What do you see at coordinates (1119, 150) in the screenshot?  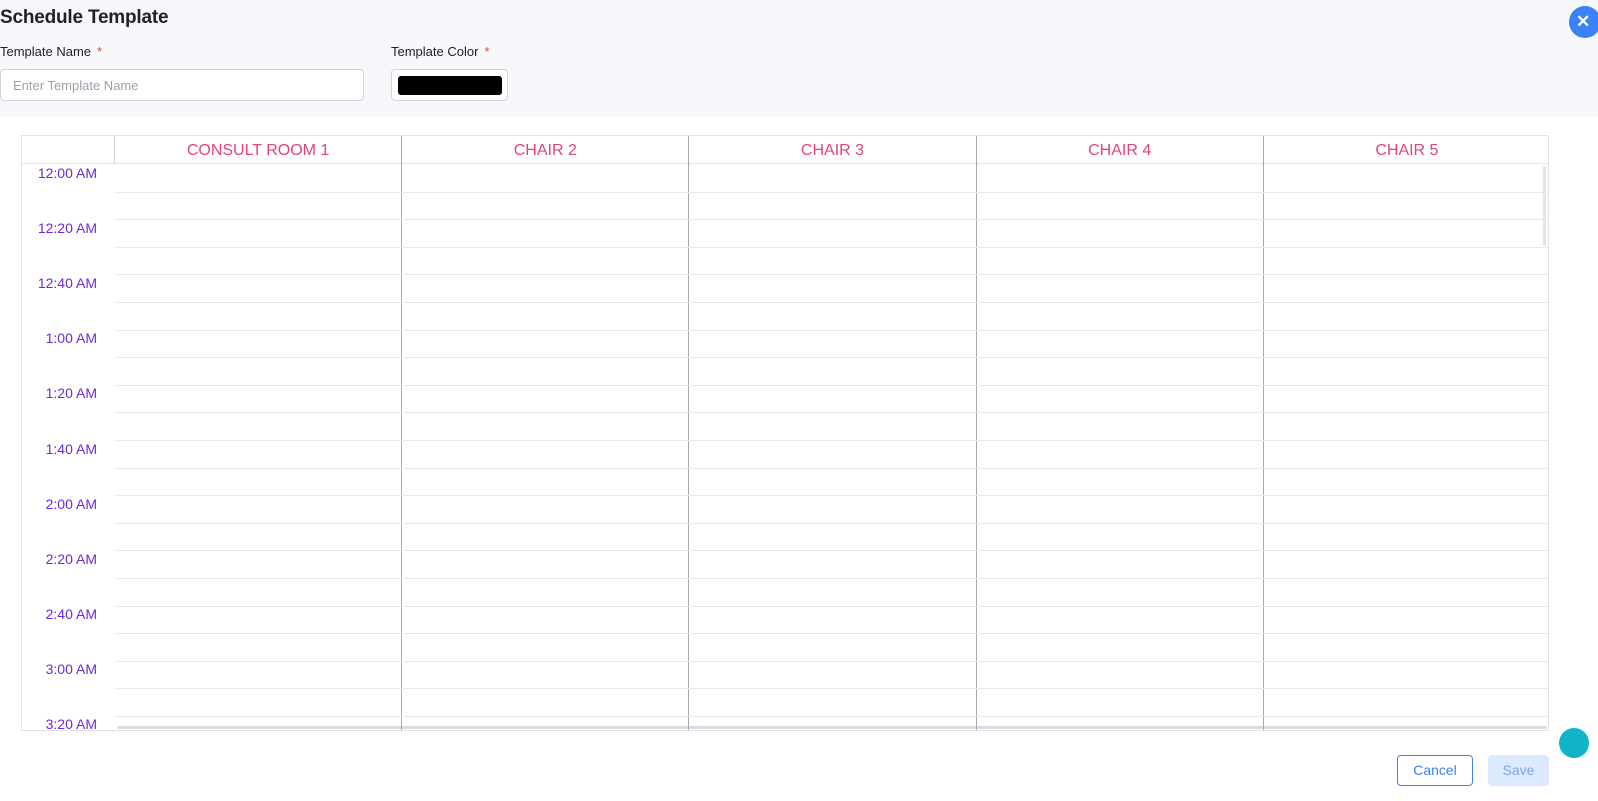 I see `column-header-4: CHAIR 4` at bounding box center [1119, 150].